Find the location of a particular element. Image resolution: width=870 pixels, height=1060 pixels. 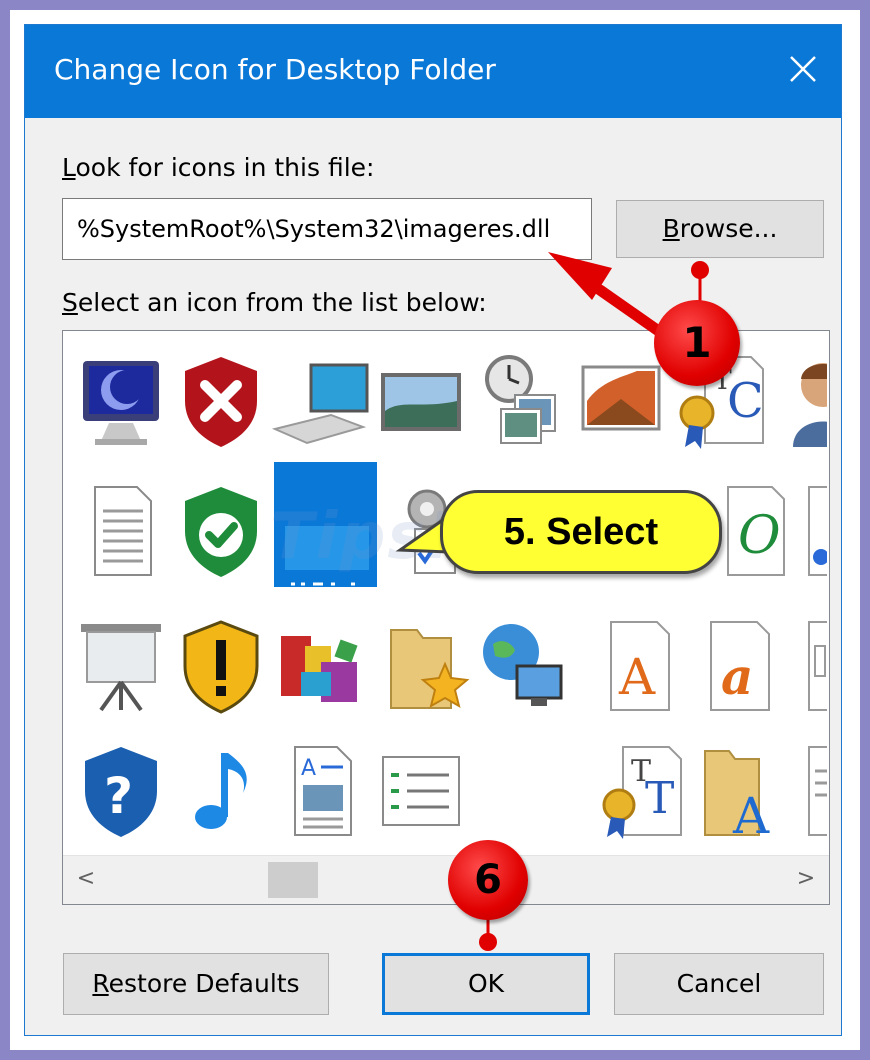

projector-screen-icon is located at coordinates (121, 666).